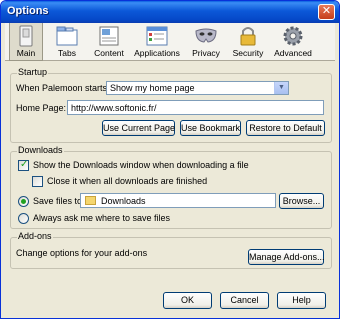 This screenshot has height=319, width=340. I want to click on home-page-input: http://www.softonic.fr/, so click(195, 107).